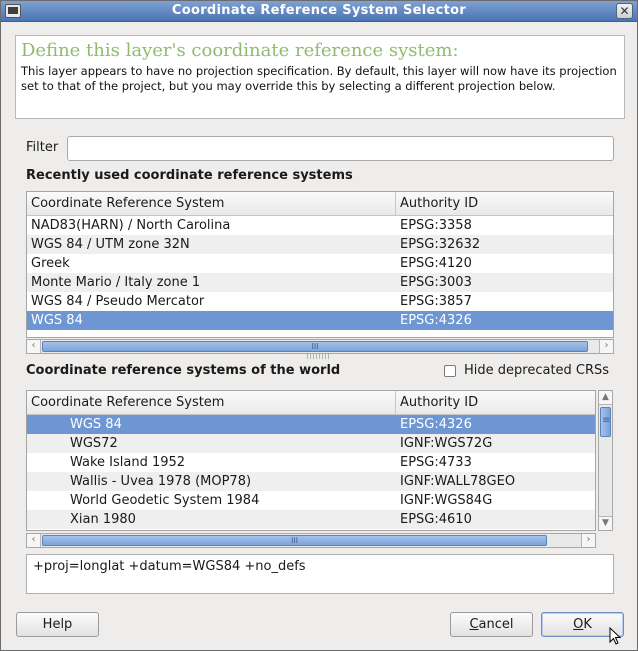 The width and height of the screenshot is (638, 651). What do you see at coordinates (118, 301) in the screenshot?
I see `crs-name-cell: WGS 84 / Pseudo Mercator` at bounding box center [118, 301].